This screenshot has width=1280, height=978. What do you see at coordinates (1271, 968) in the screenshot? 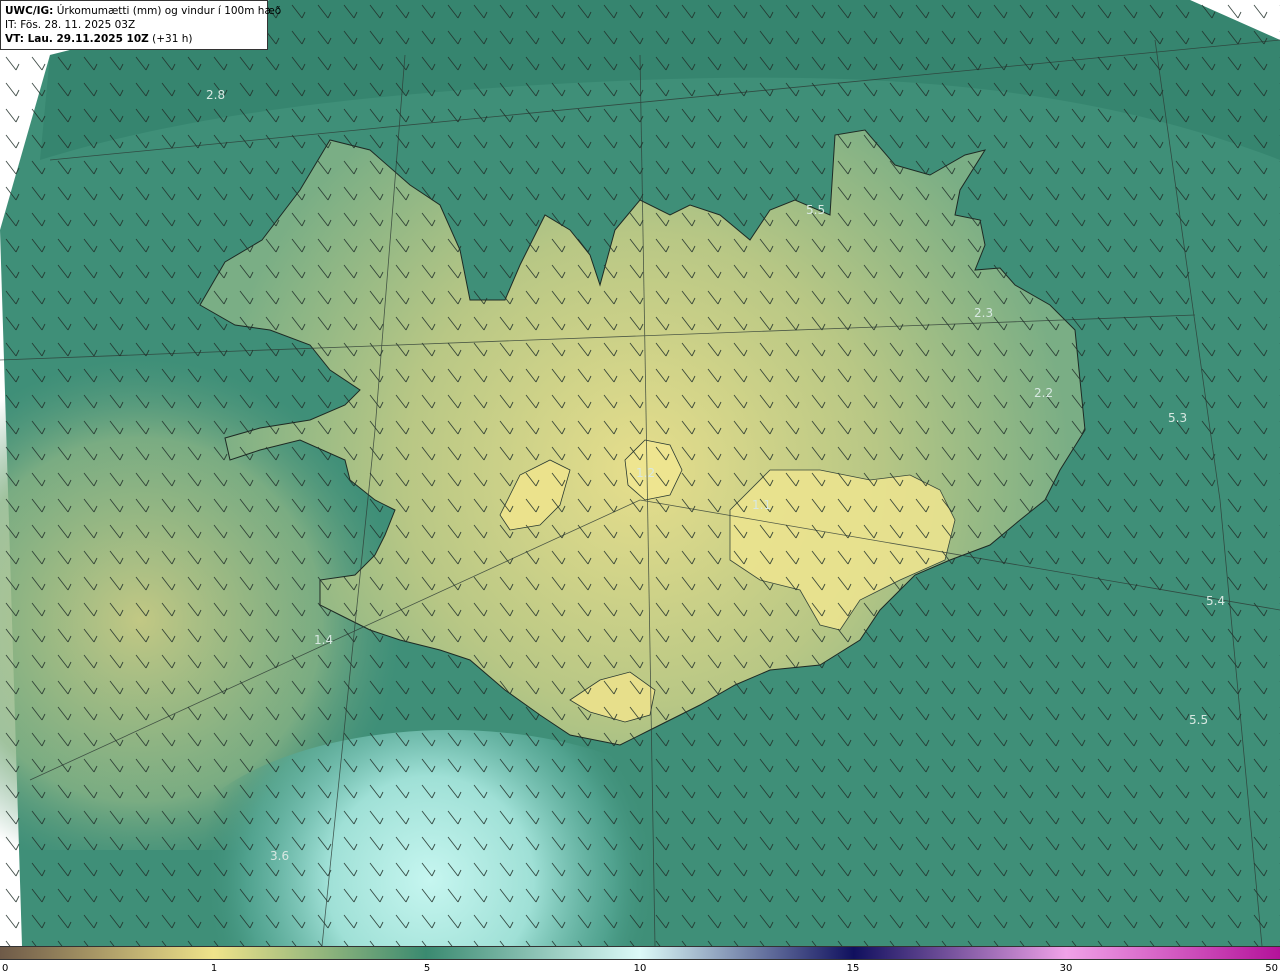
I see `colorbar-tick: 50` at bounding box center [1271, 968].